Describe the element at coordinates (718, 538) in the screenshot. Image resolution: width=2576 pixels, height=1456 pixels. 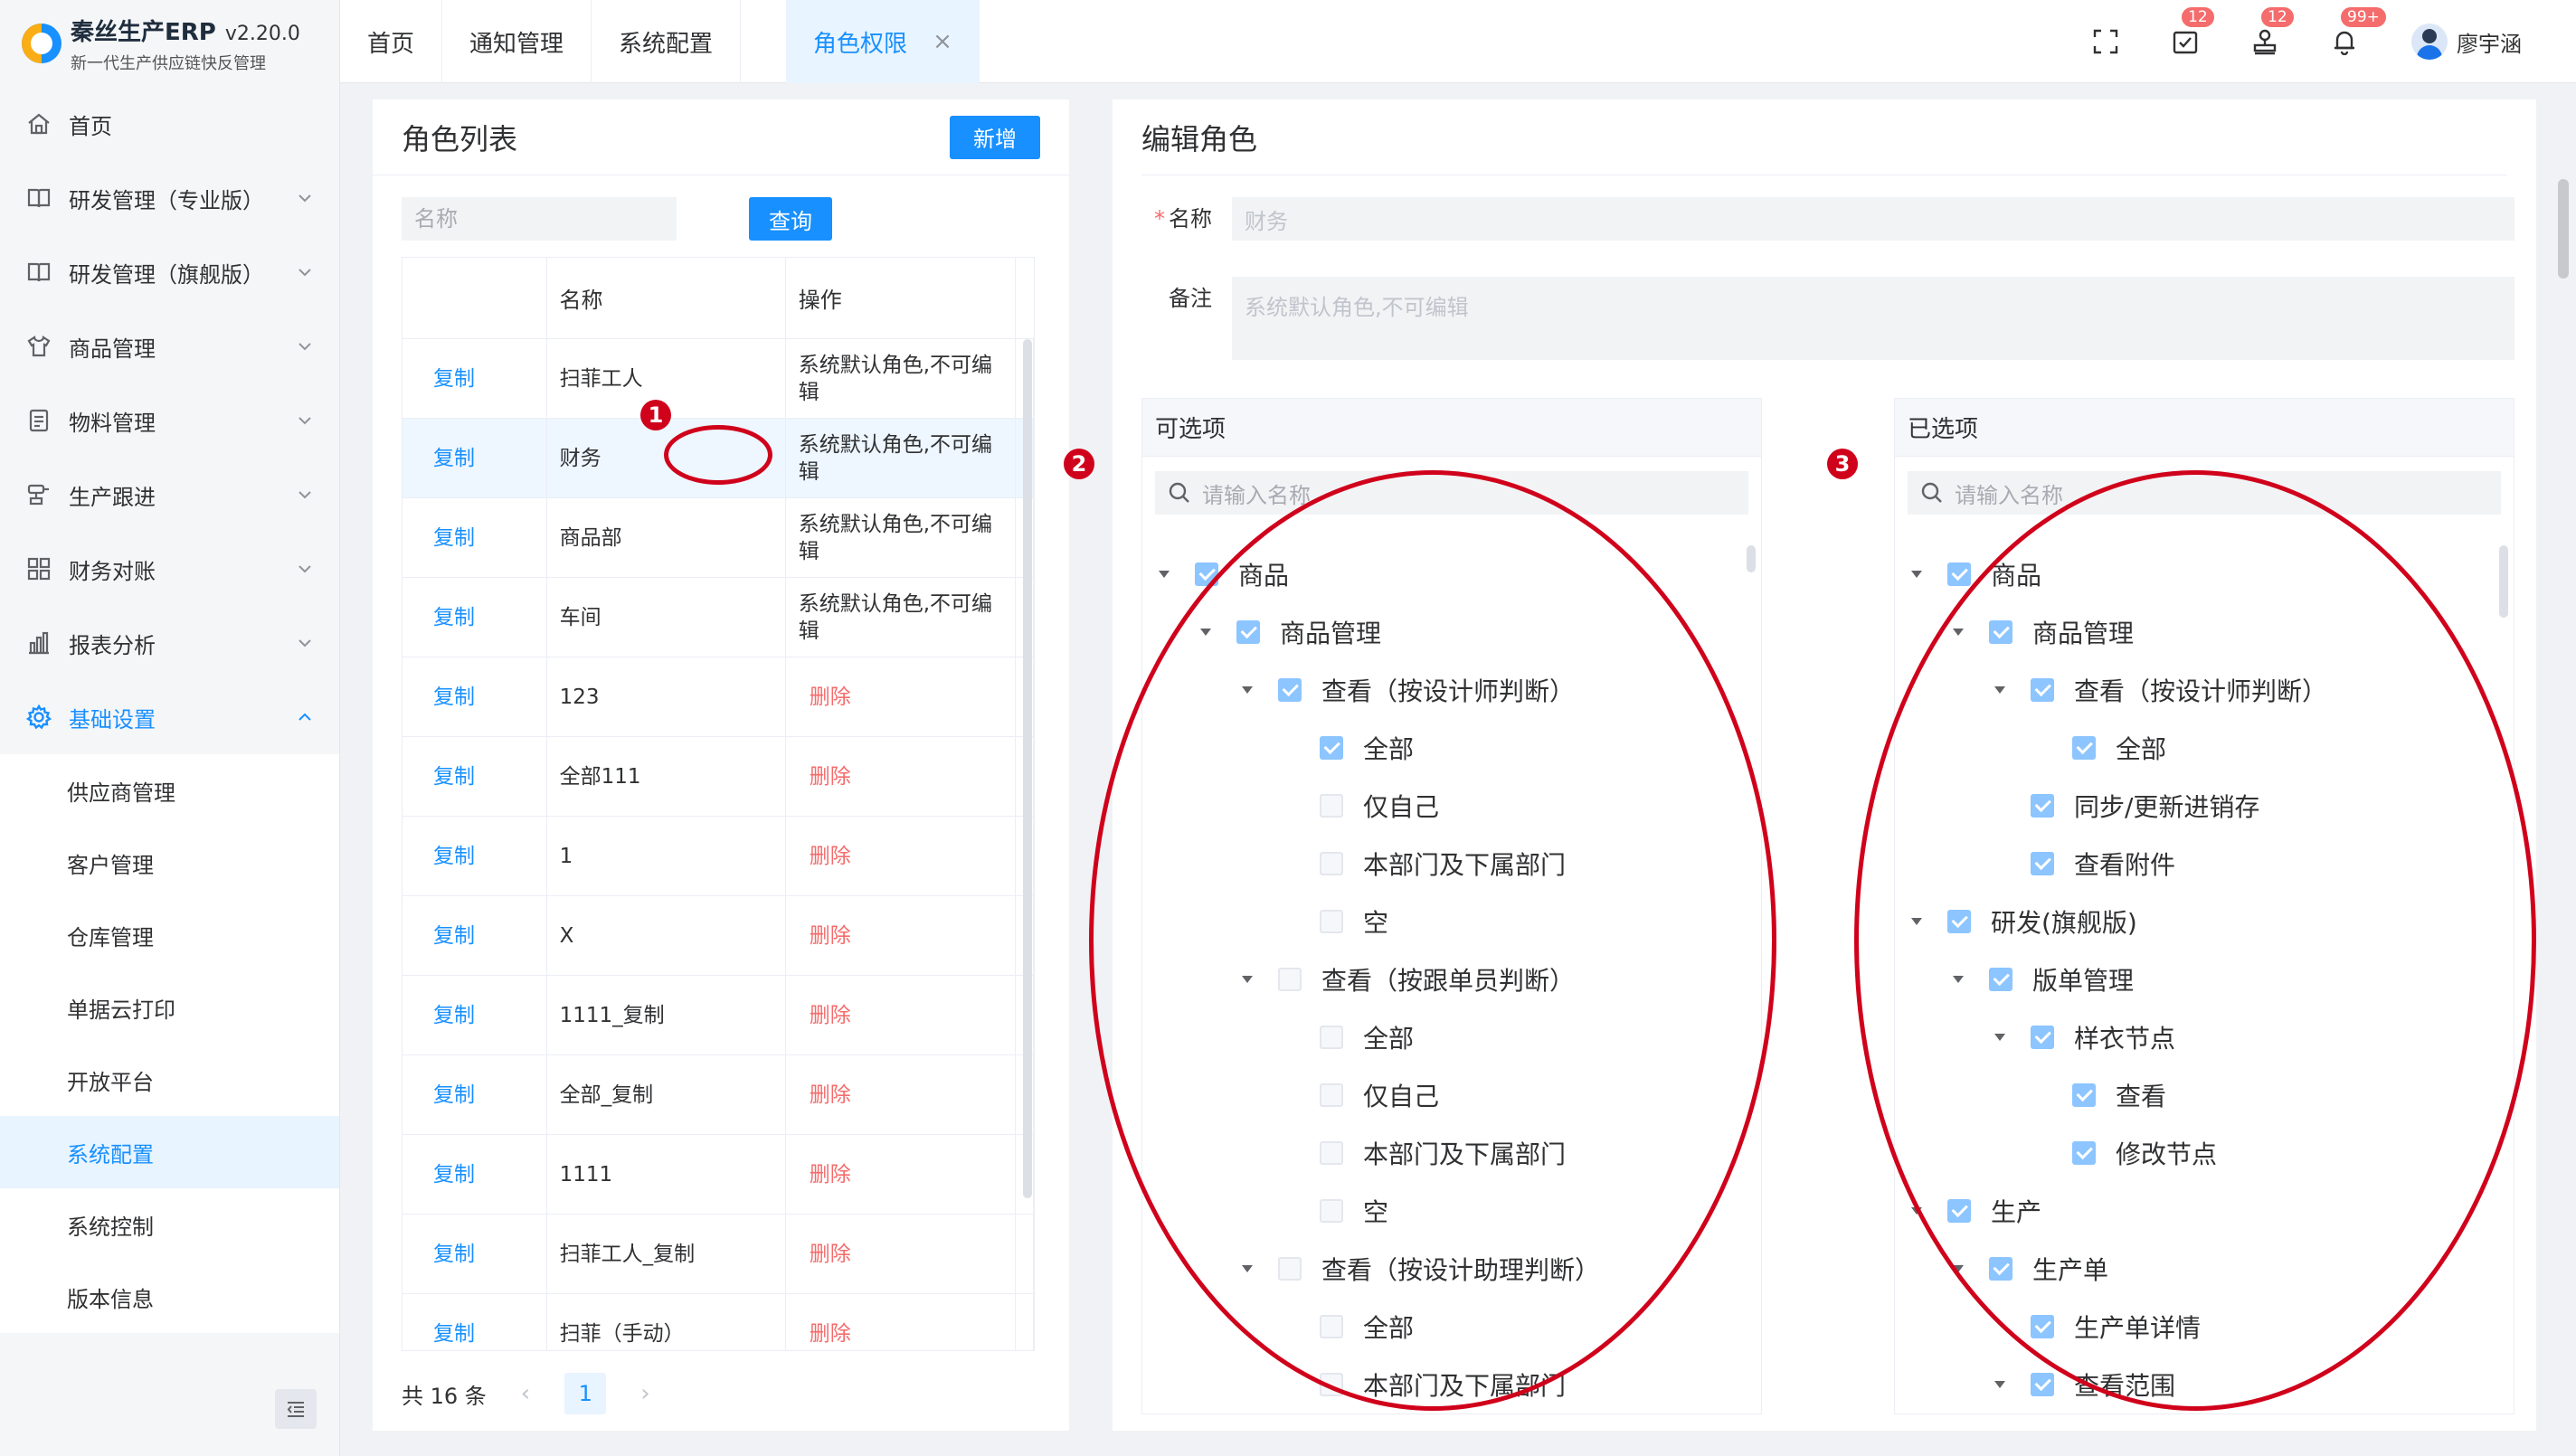
I see `table-row: 复制 商品部 系统默认角色,不可编辑` at that location.